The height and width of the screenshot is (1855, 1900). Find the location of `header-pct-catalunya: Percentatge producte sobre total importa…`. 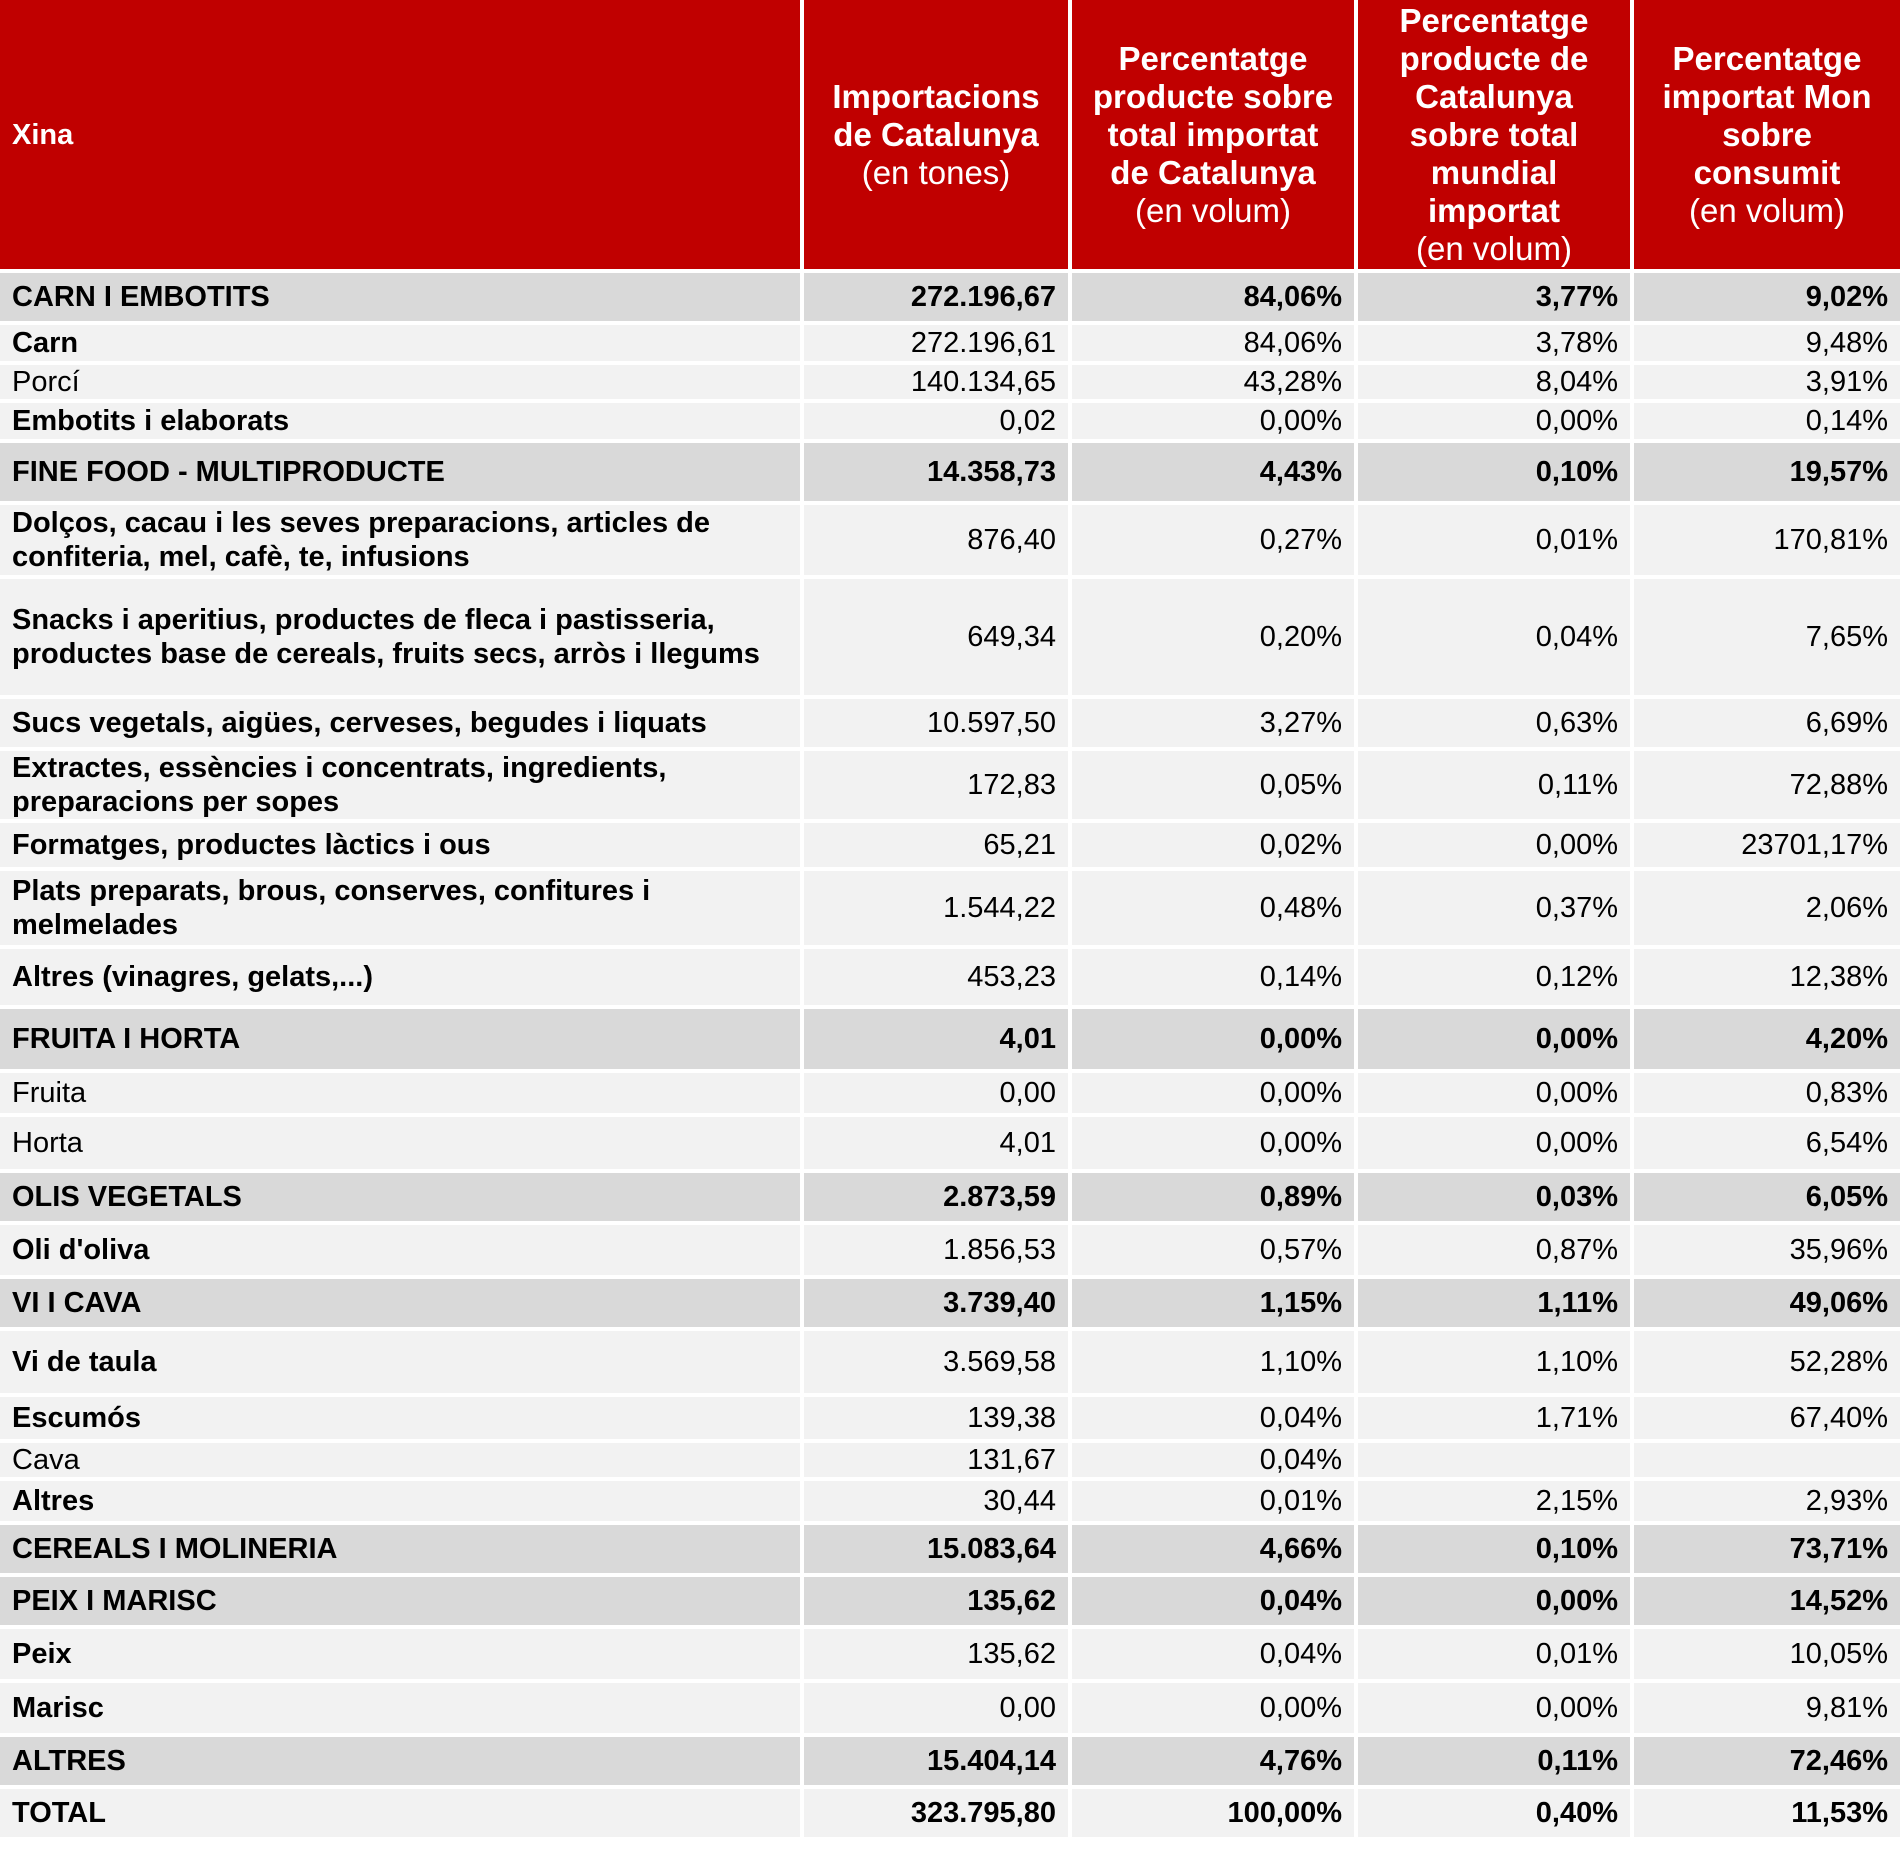

header-pct-catalunya: Percentatge producte sobre total importa… is located at coordinates (1215, 136).